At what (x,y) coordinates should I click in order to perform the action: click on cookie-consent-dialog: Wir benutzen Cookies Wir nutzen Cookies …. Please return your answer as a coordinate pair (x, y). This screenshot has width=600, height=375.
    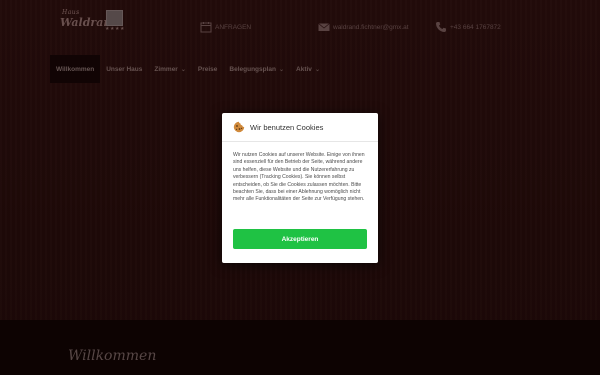
    Looking at the image, I should click on (300, 188).